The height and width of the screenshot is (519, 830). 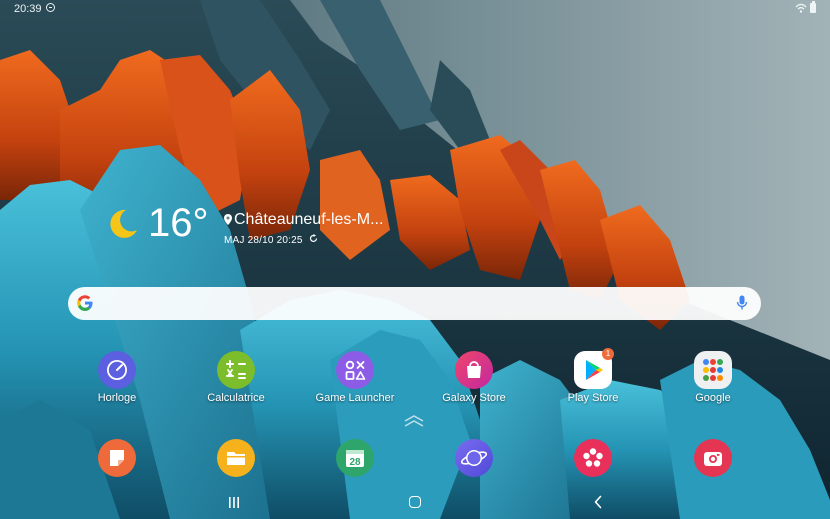 I want to click on app-label: Google, so click(x=713, y=398).